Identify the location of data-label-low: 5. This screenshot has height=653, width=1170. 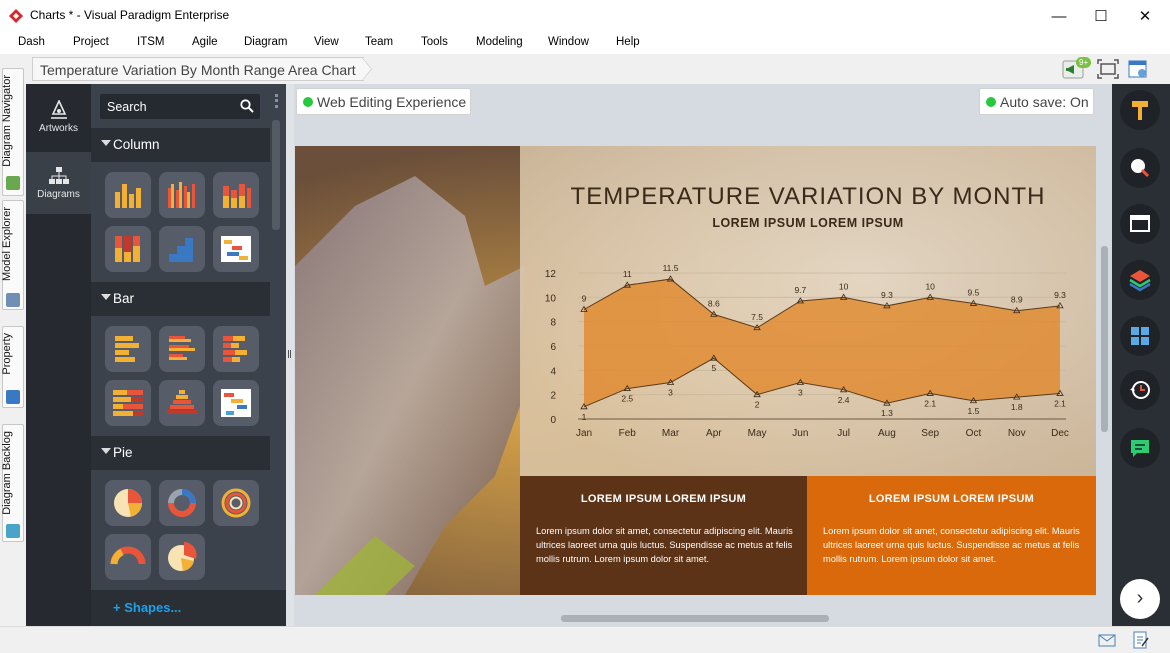
(713, 368).